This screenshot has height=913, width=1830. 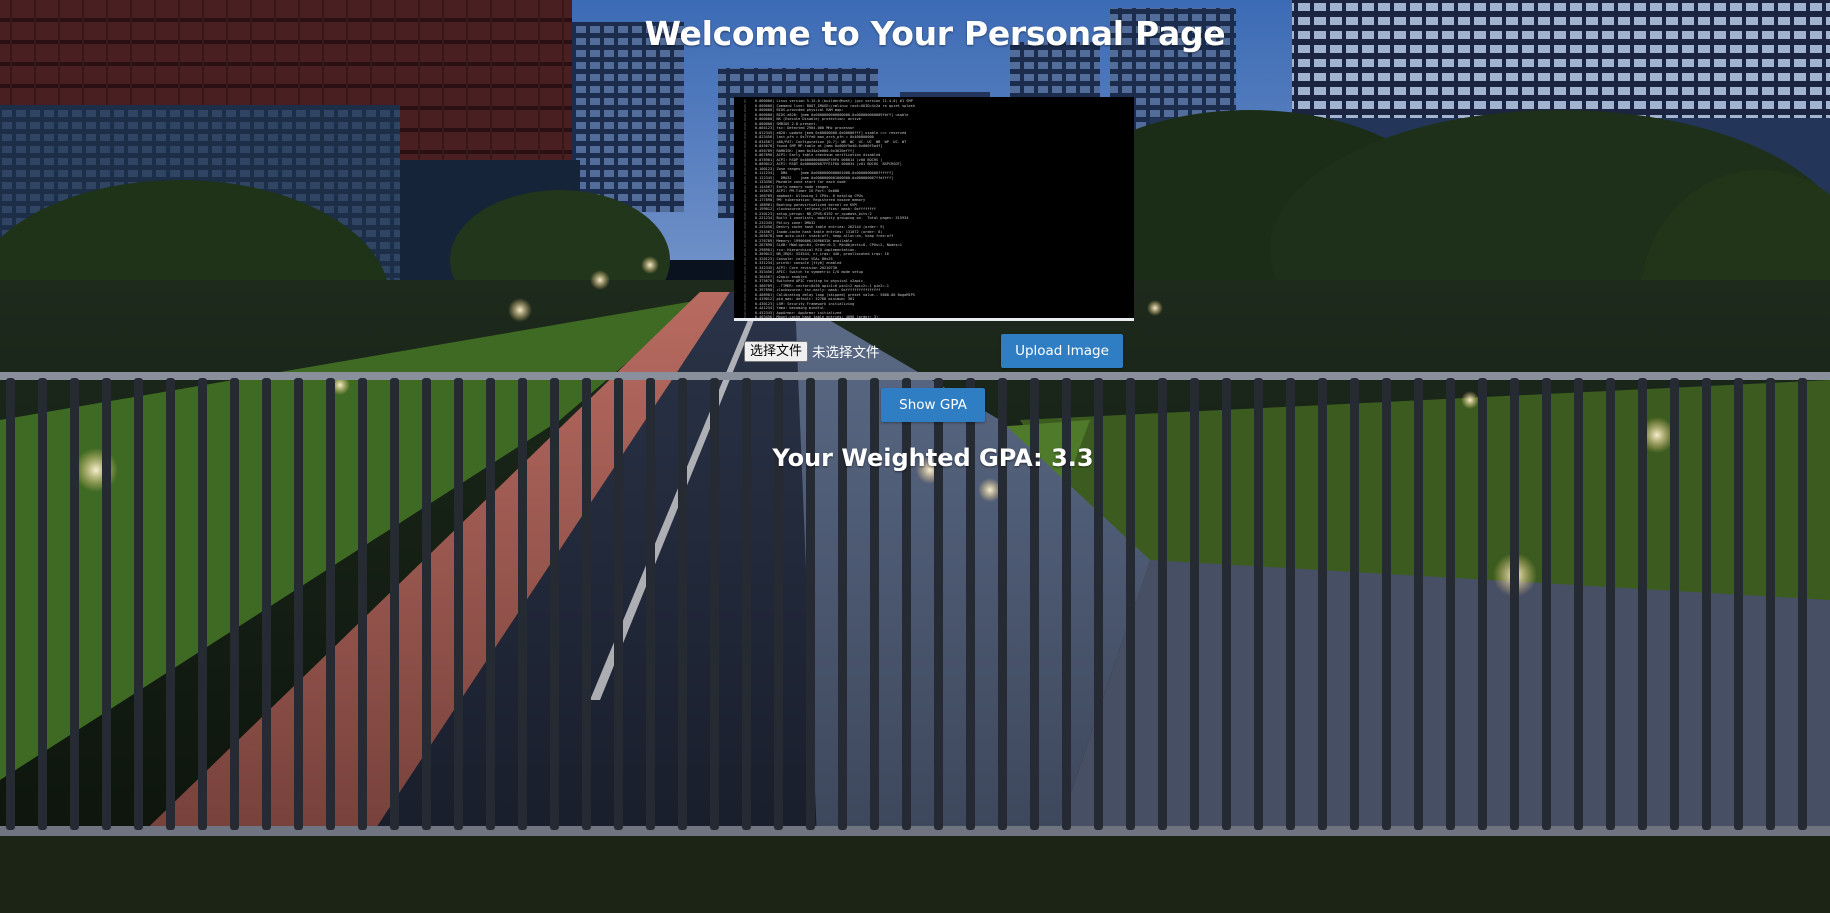 I want to click on show-gpa-button: Show GPA, so click(x=933, y=405).